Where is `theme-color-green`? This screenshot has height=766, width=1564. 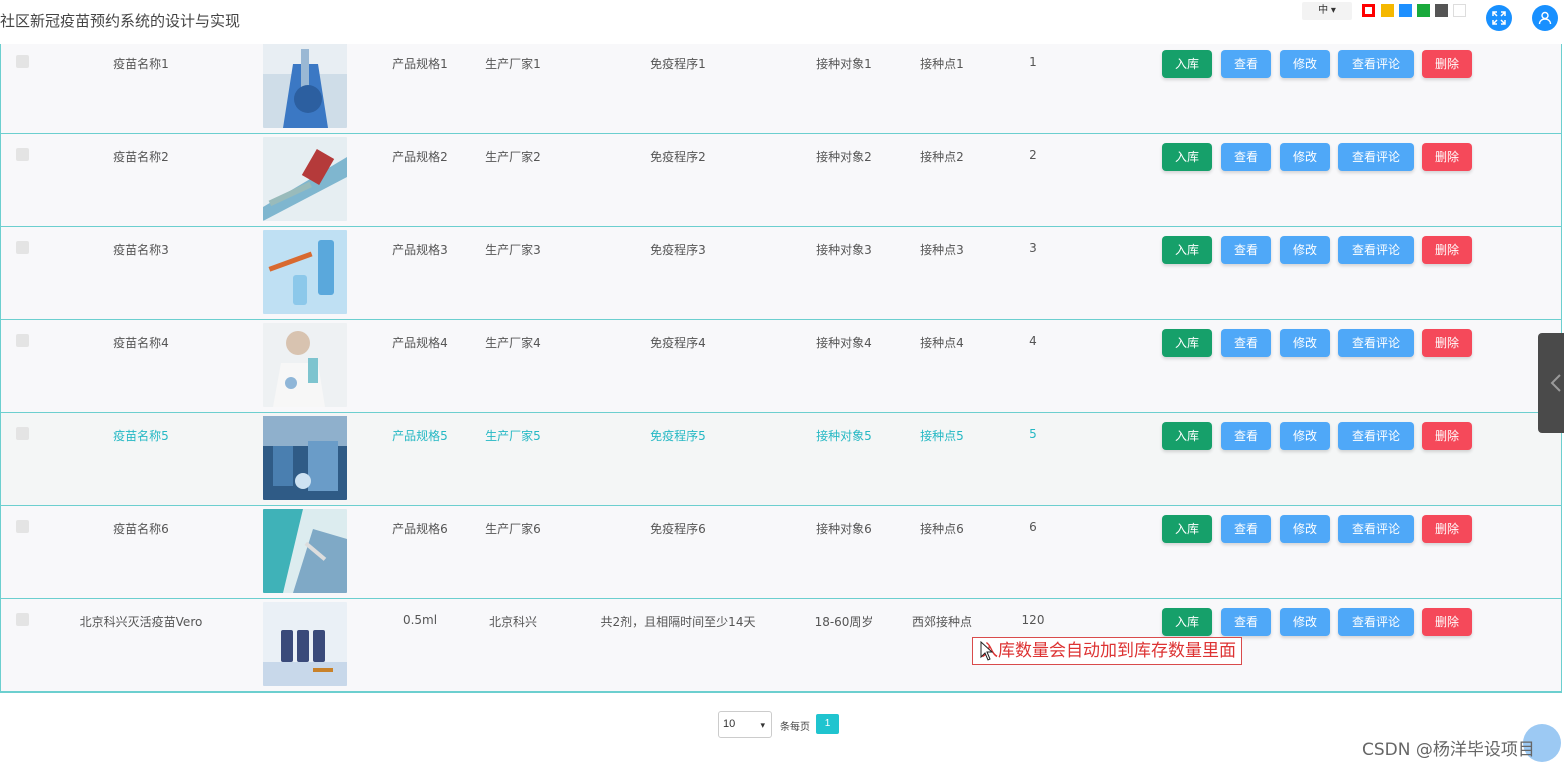 theme-color-green is located at coordinates (1423, 10).